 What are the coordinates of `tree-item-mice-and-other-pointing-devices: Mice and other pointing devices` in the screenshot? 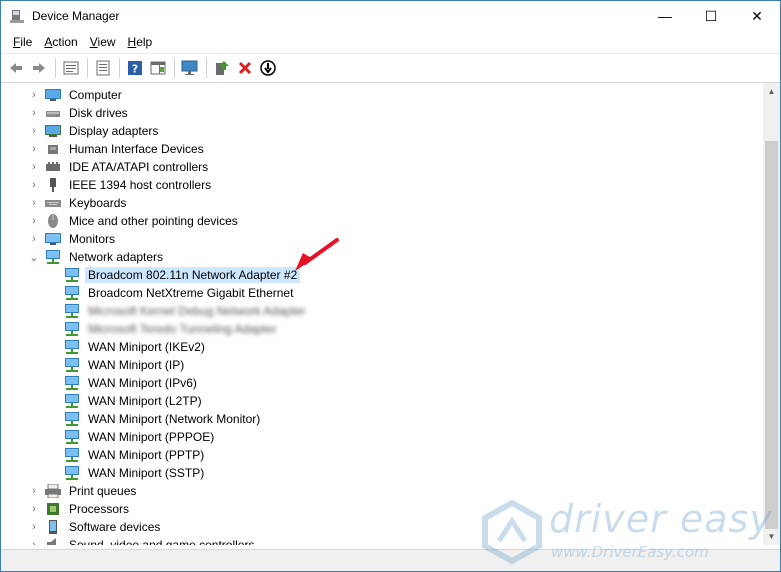 It's located at (143, 221).